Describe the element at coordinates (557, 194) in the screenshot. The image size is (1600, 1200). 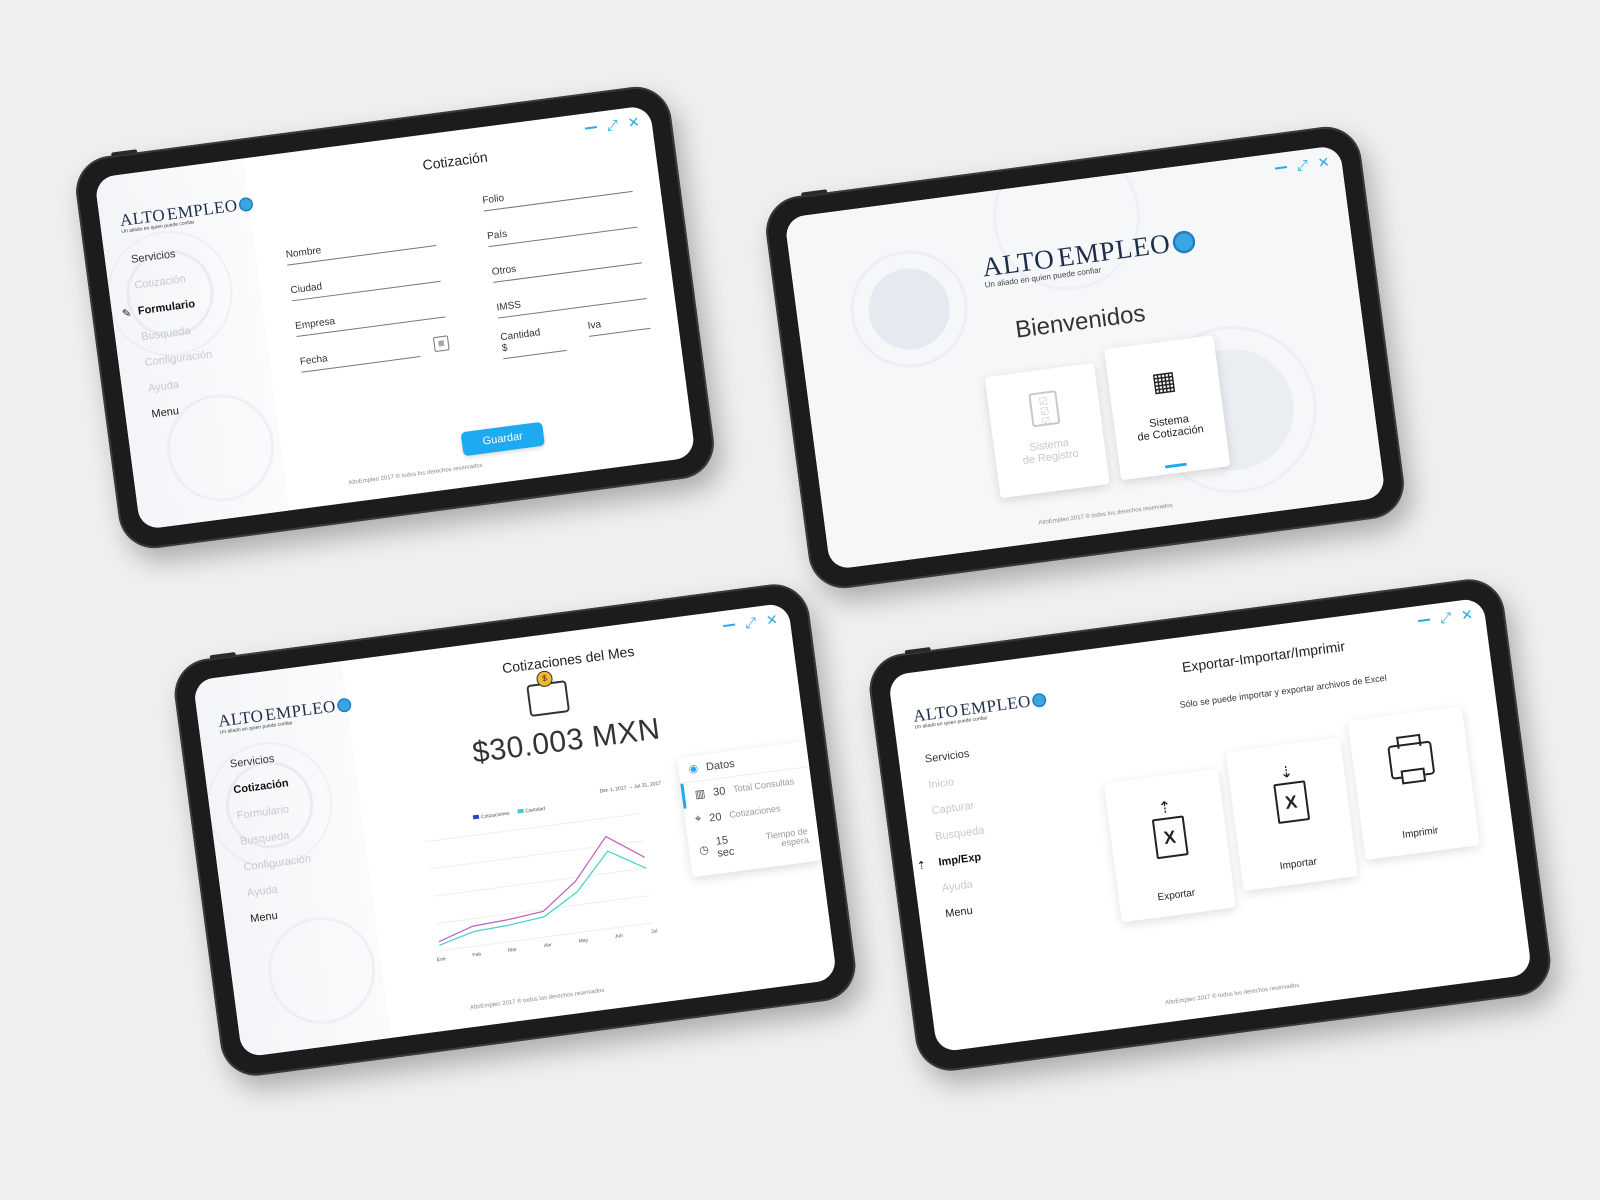
I see `folio-field: Folio` at that location.